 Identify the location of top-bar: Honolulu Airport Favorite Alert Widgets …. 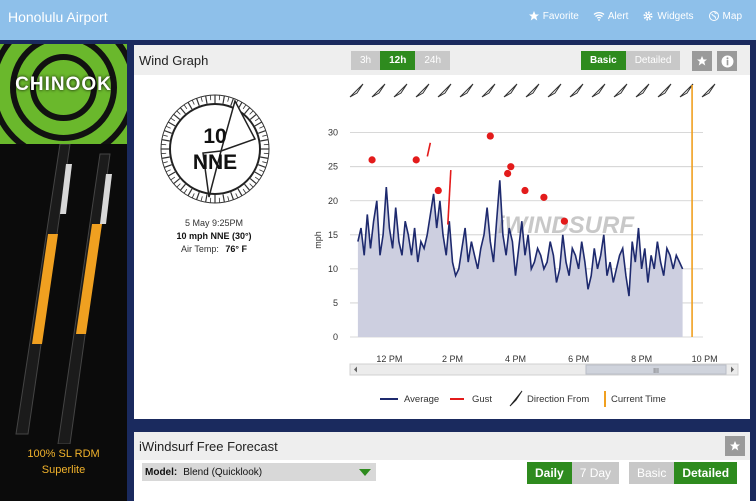
(378, 20).